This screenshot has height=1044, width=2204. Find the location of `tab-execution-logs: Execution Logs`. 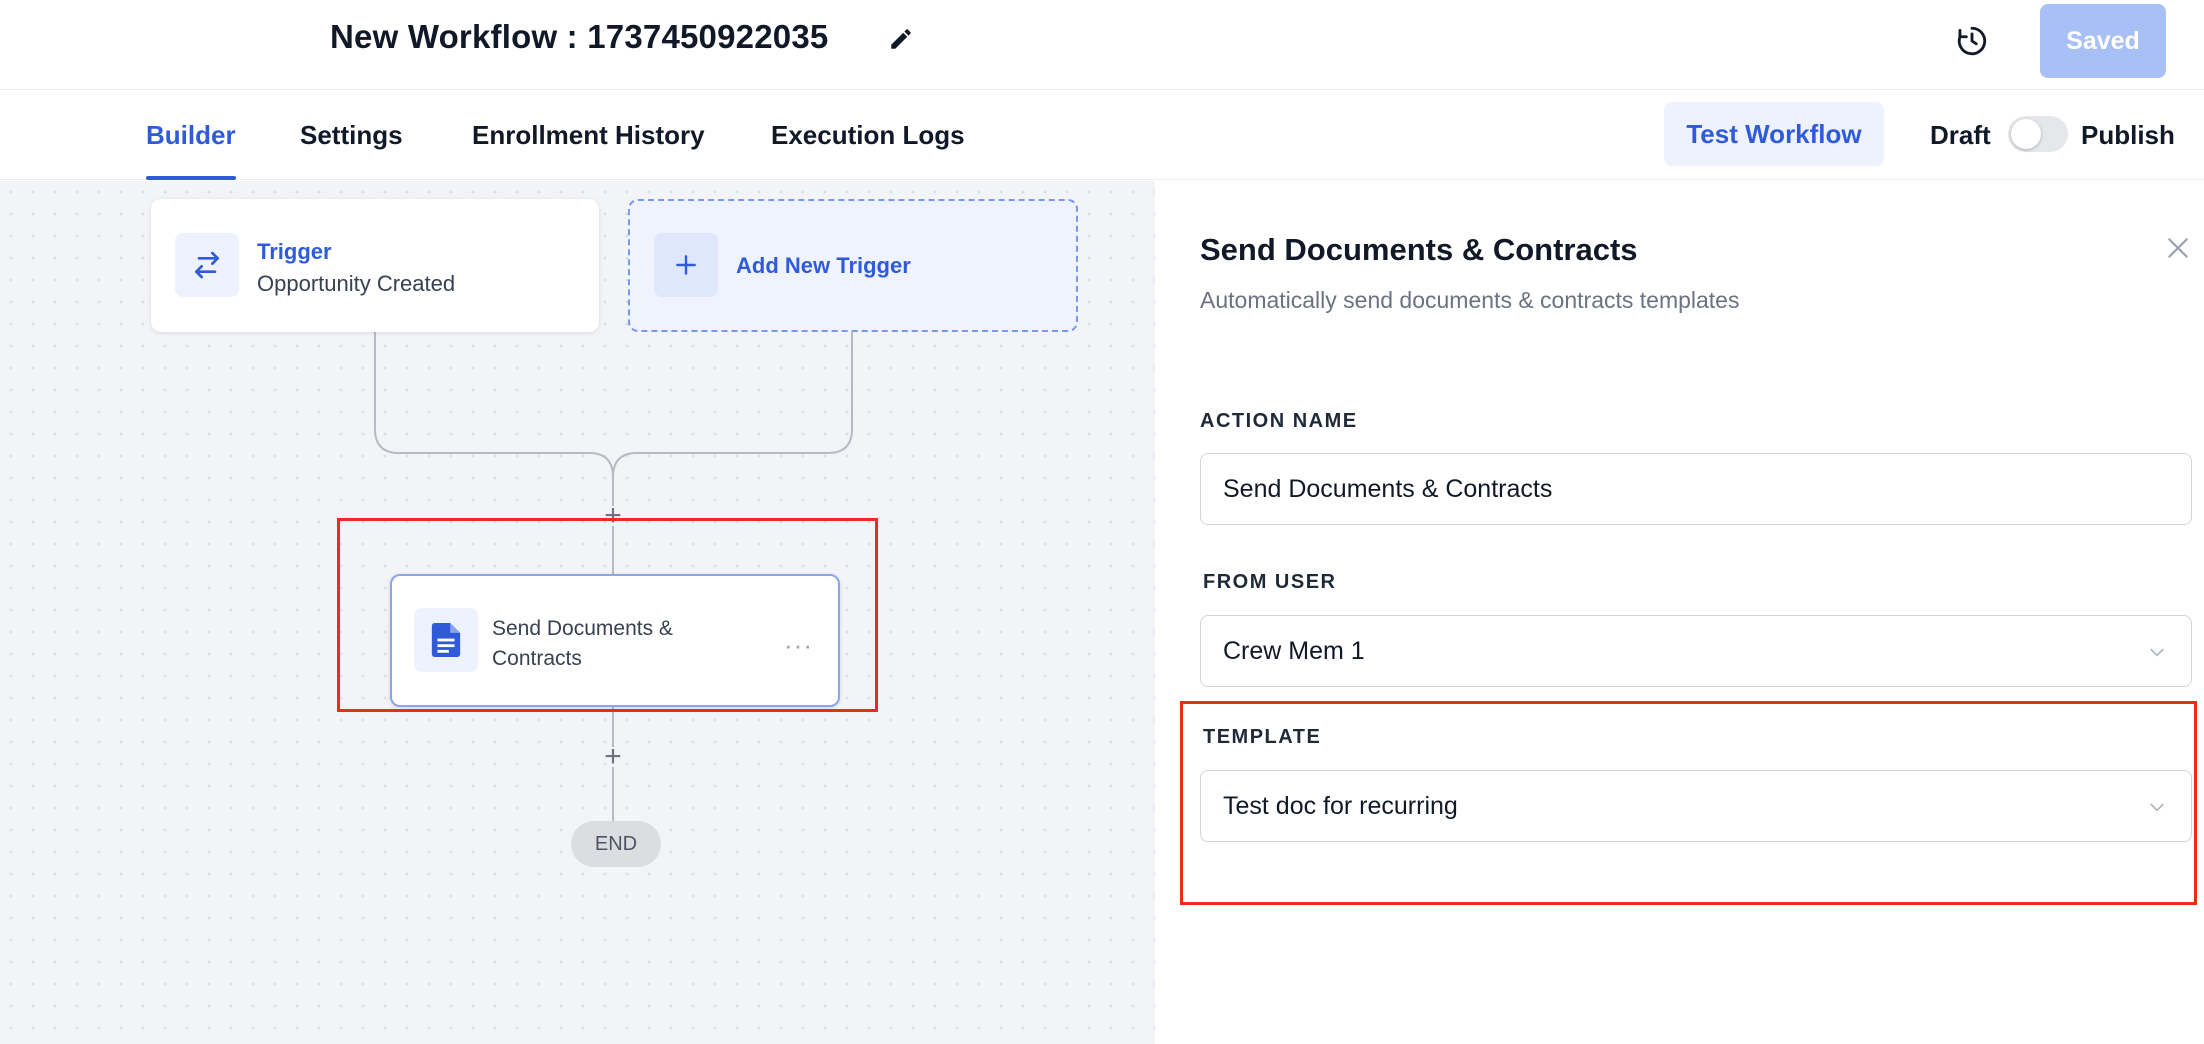

tab-execution-logs: Execution Logs is located at coordinates (868, 135).